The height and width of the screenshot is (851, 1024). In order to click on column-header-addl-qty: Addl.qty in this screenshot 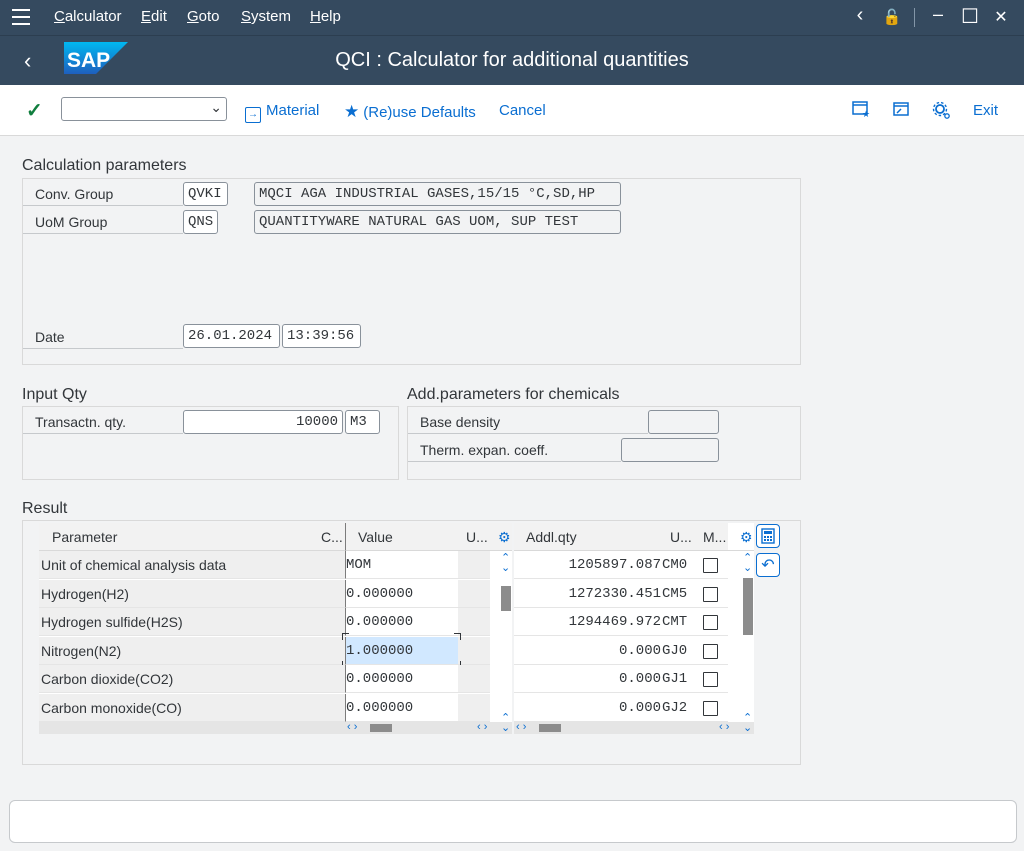, I will do `click(588, 537)`.